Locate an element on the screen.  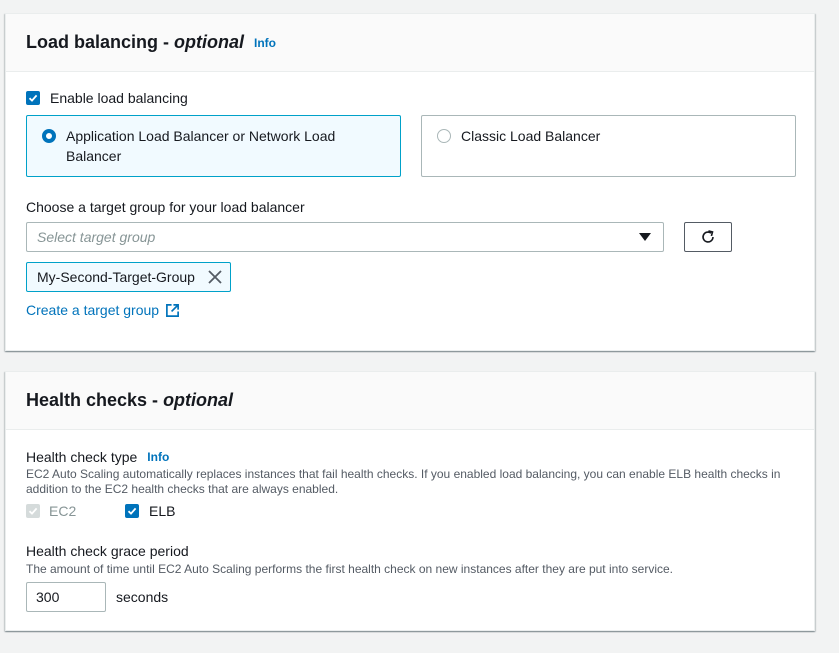
elb-checkbox is located at coordinates (132, 511).